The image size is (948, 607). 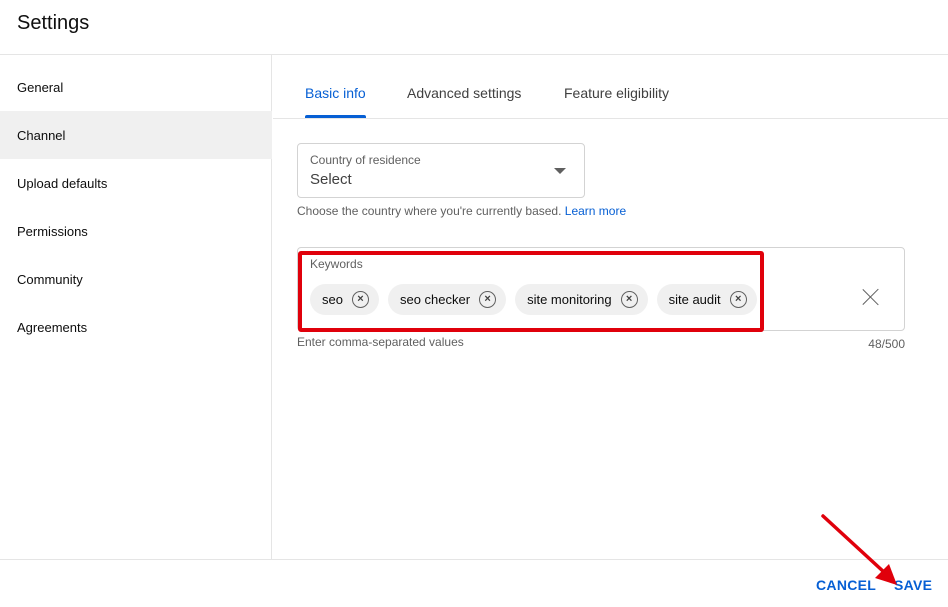 What do you see at coordinates (52, 231) in the screenshot?
I see `sidebar-item-label: Permissions` at bounding box center [52, 231].